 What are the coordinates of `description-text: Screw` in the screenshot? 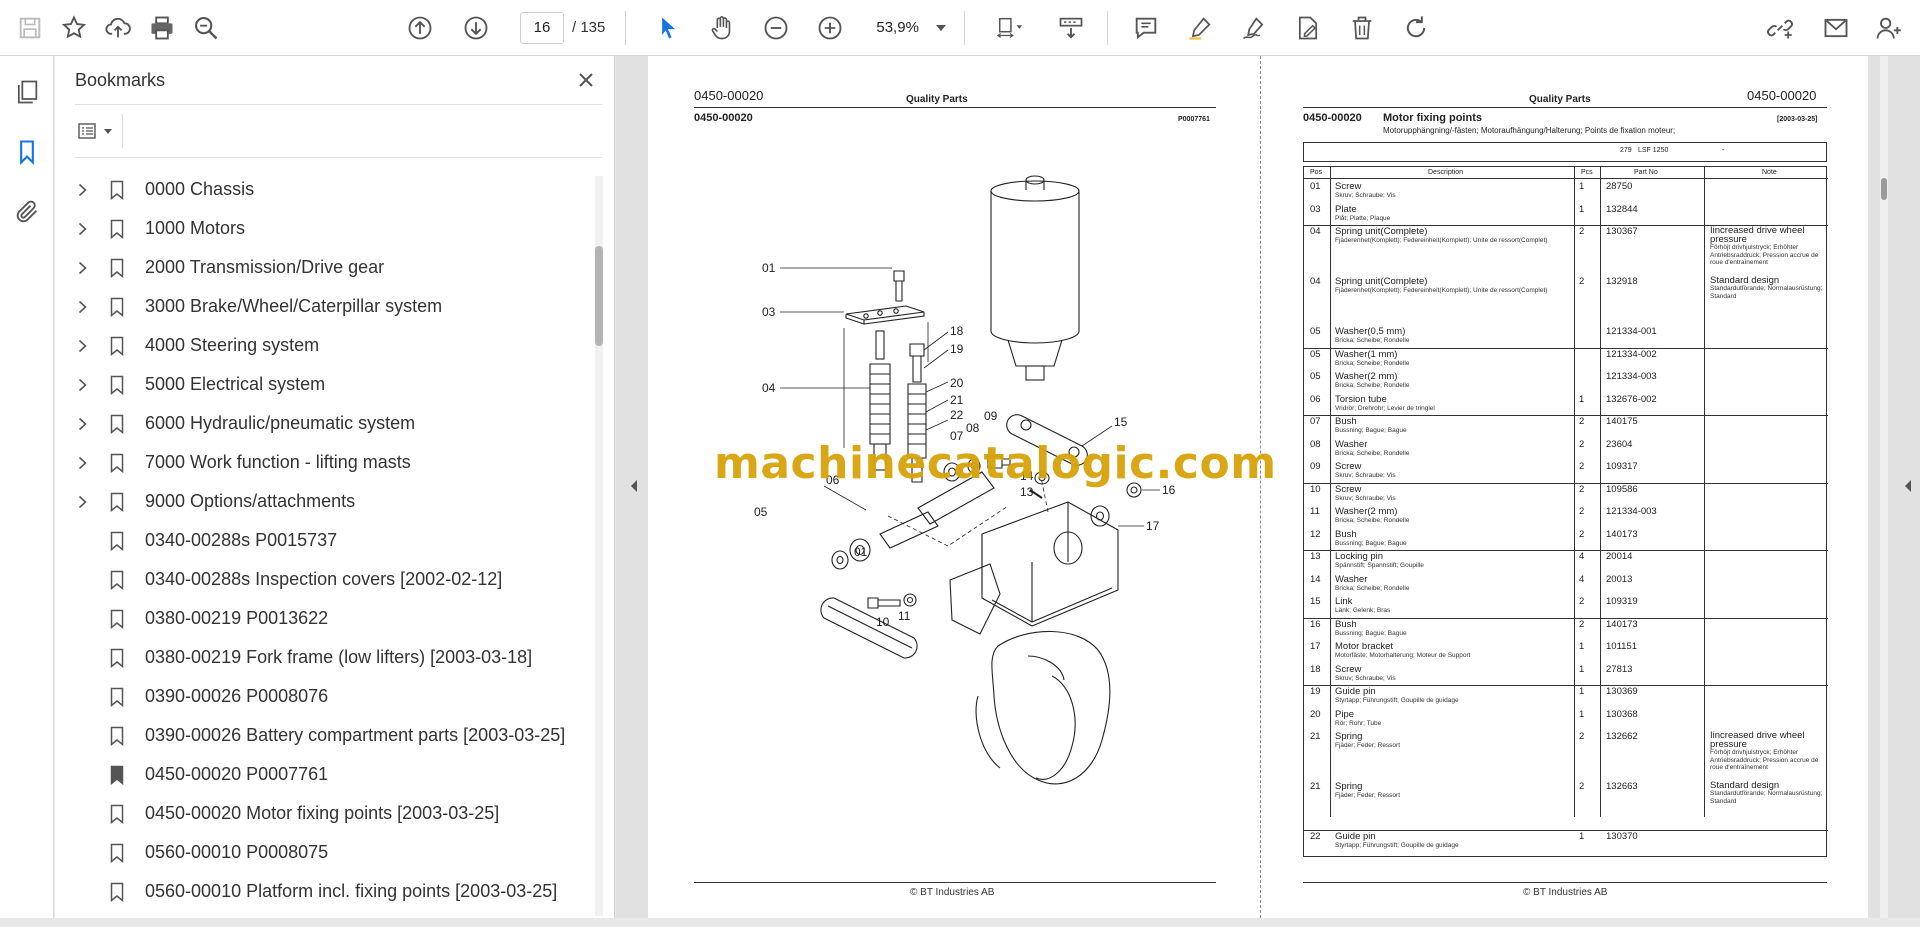 It's located at (1348, 669).